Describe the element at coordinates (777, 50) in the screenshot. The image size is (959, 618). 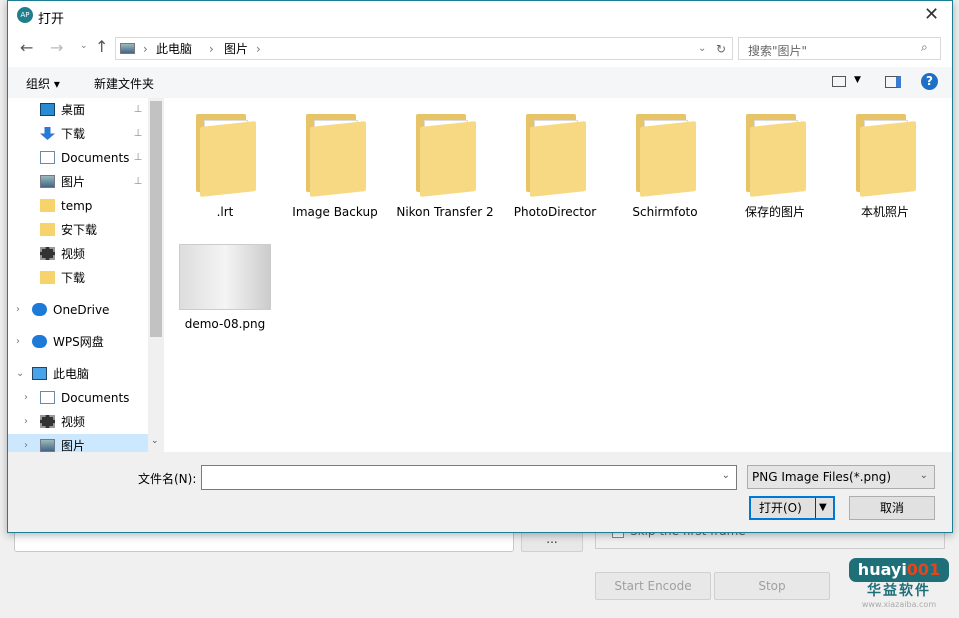
I see `search-input: 搜索"图片"` at that location.